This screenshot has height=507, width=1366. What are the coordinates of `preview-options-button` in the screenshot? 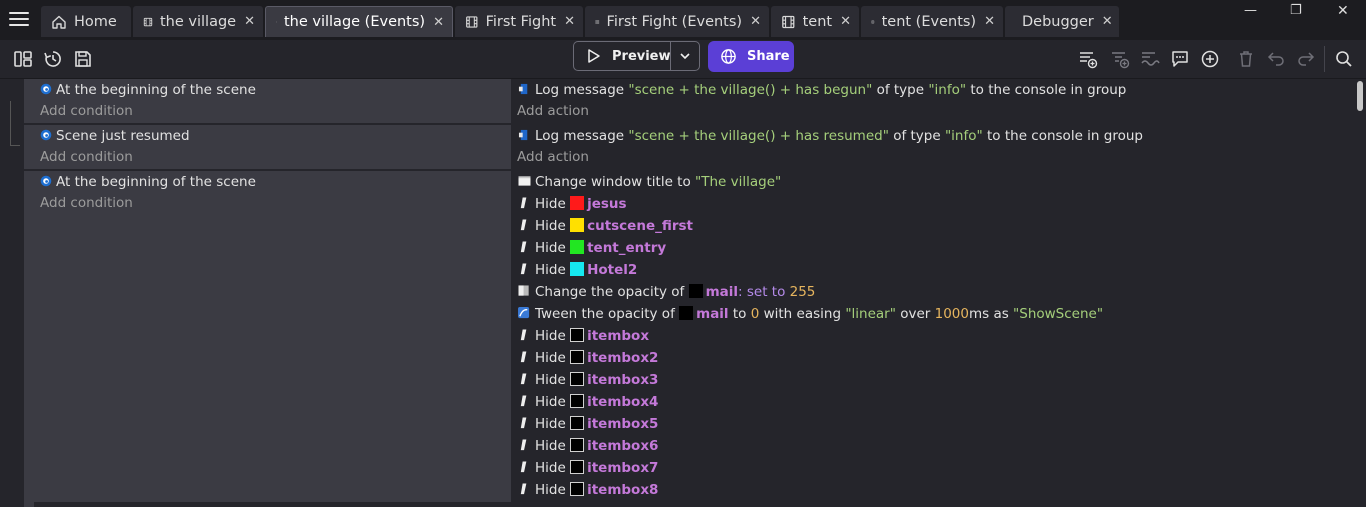 It's located at (685, 56).